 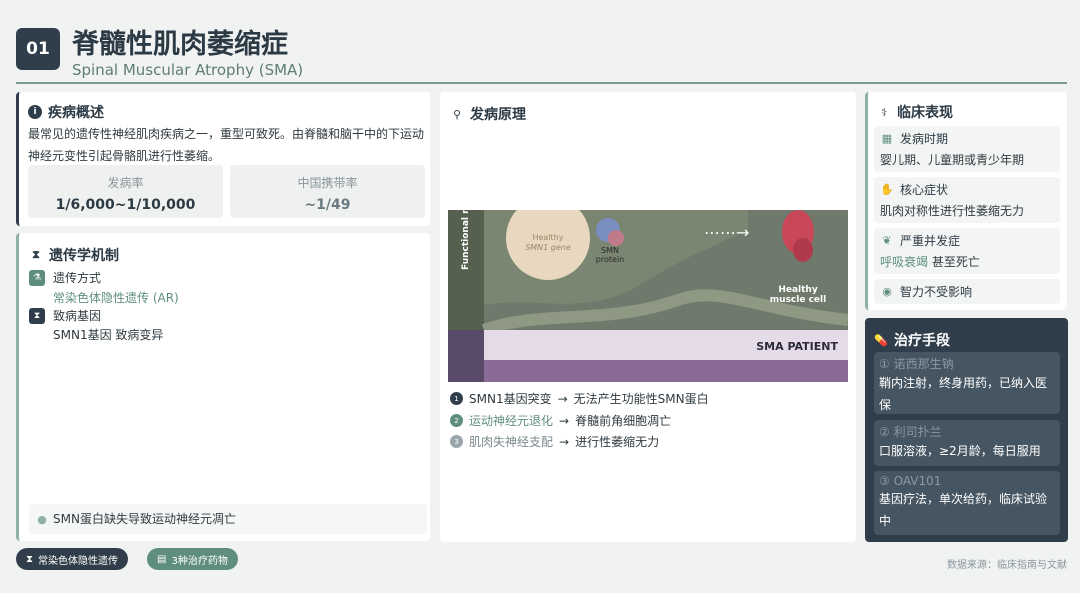 What do you see at coordinates (38, 49) in the screenshot?
I see `section-number-badge: 01` at bounding box center [38, 49].